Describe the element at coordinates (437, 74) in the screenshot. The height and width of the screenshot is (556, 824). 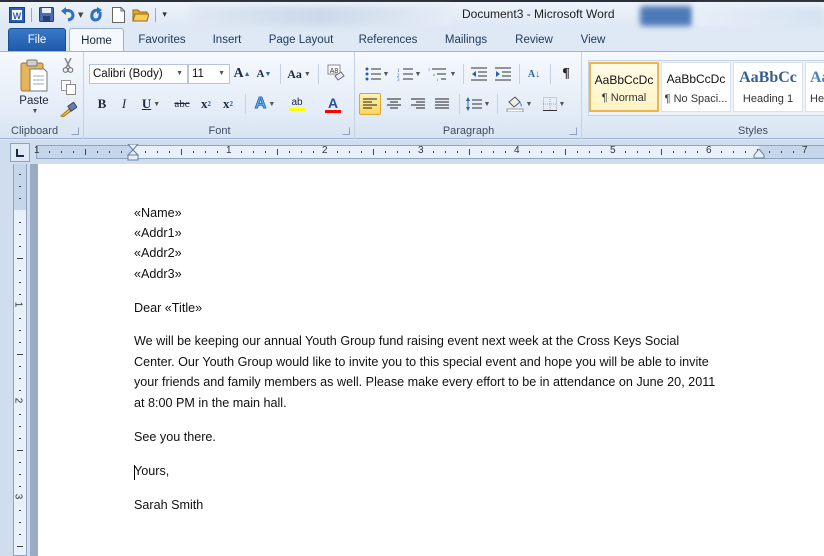
I see `multilevel-list-icon: 1ai` at that location.